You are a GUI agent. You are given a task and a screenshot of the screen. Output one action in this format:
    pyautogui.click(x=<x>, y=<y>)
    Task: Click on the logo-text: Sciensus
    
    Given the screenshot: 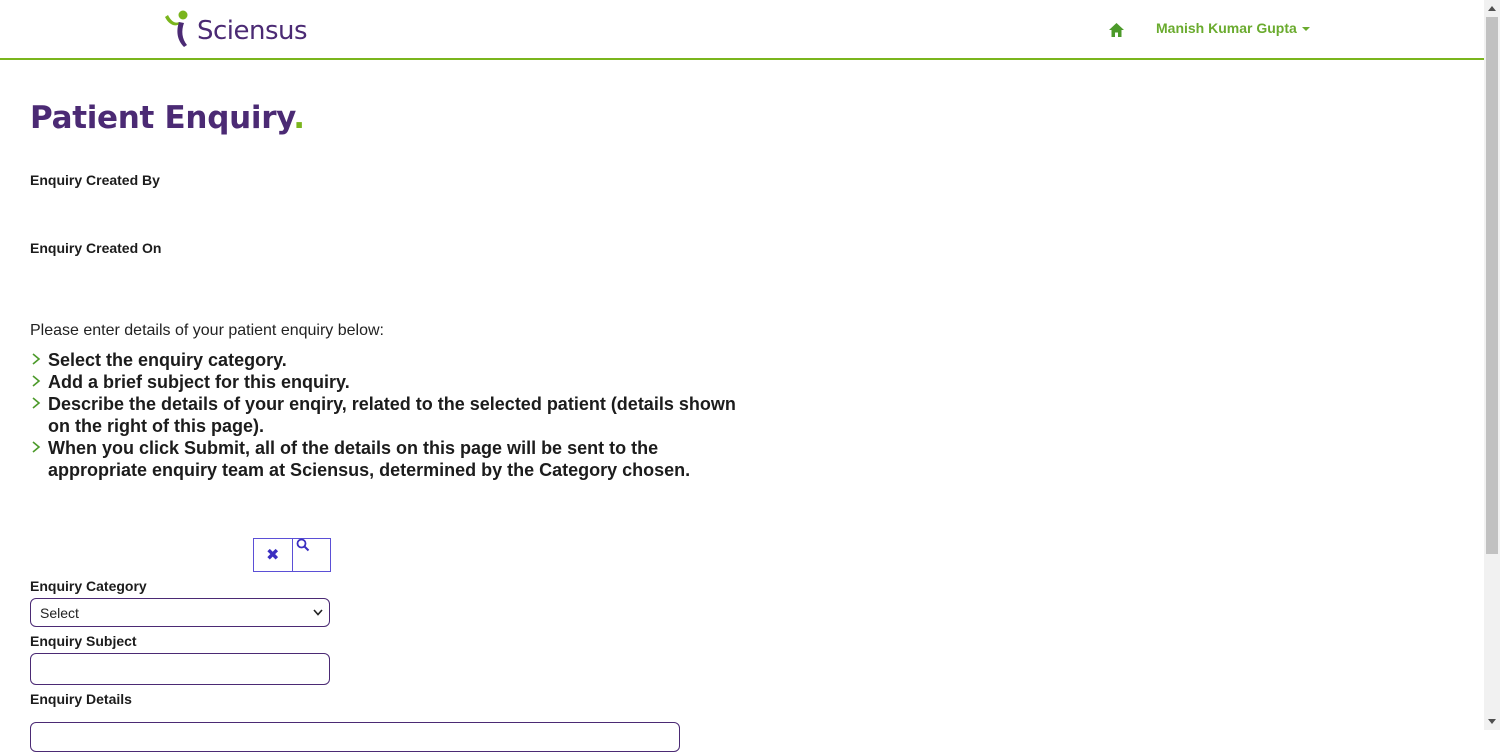 What is the action you would take?
    pyautogui.click(x=252, y=31)
    